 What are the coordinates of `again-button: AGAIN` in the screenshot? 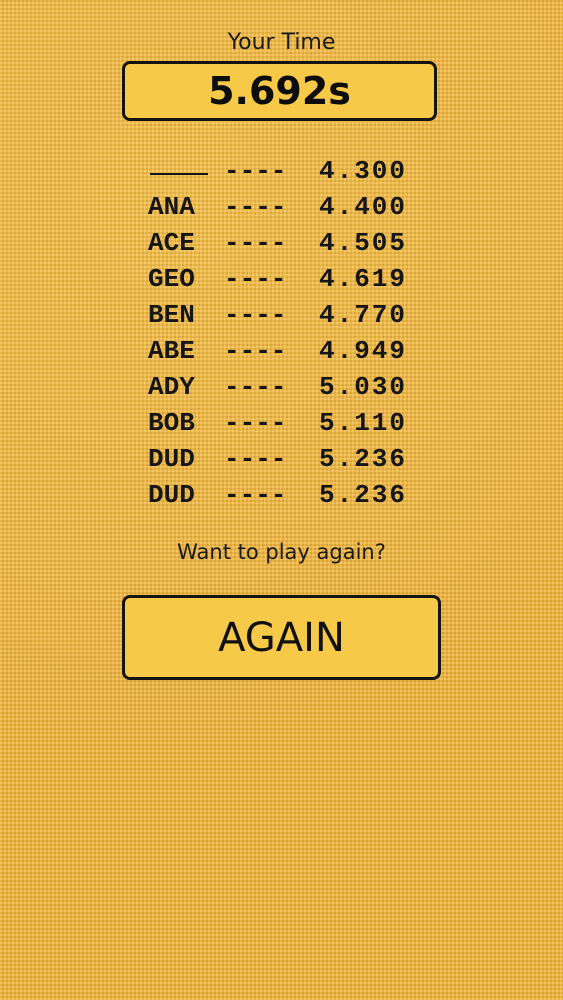 It's located at (281, 637).